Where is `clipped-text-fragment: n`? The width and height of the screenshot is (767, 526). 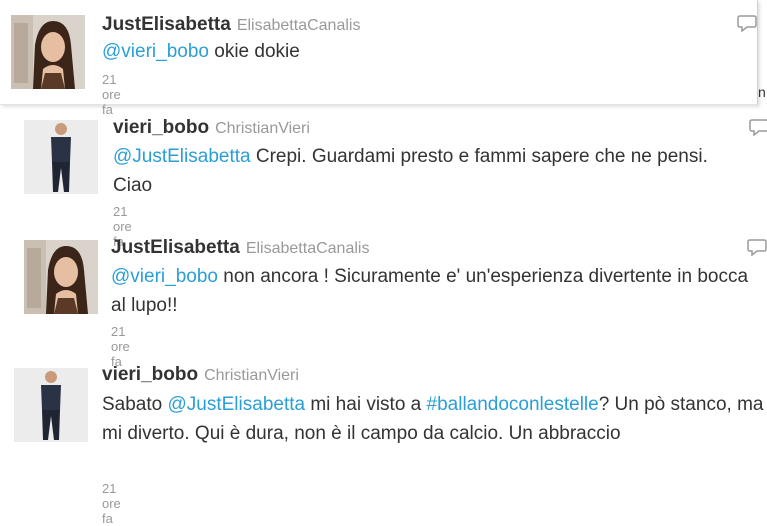 clipped-text-fragment: n is located at coordinates (762, 92).